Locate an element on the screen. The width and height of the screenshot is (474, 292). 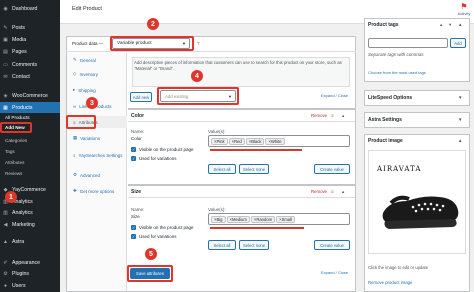
menu-astra: ▲ Astra is located at coordinates (30, 241).